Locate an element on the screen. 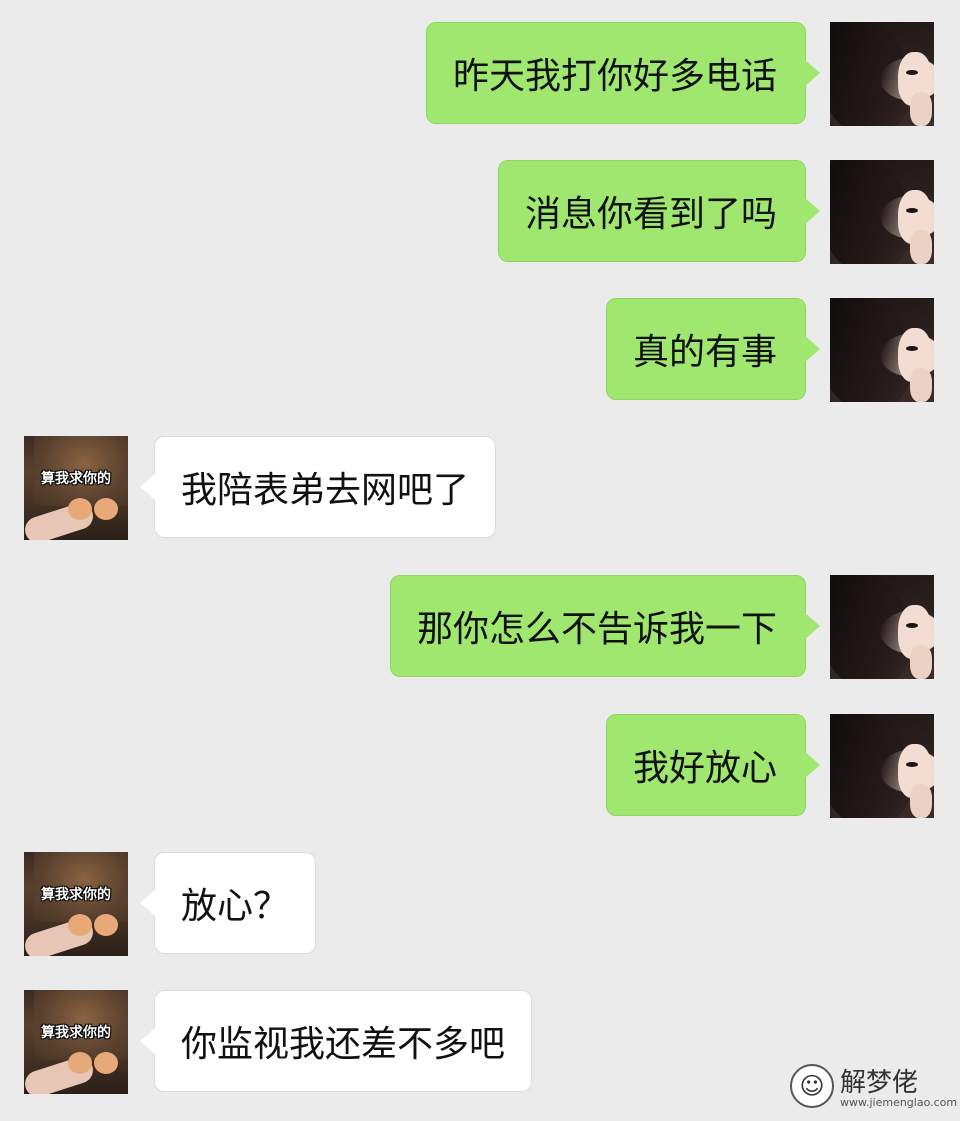  message-text: 我好放心 is located at coordinates (704, 768).